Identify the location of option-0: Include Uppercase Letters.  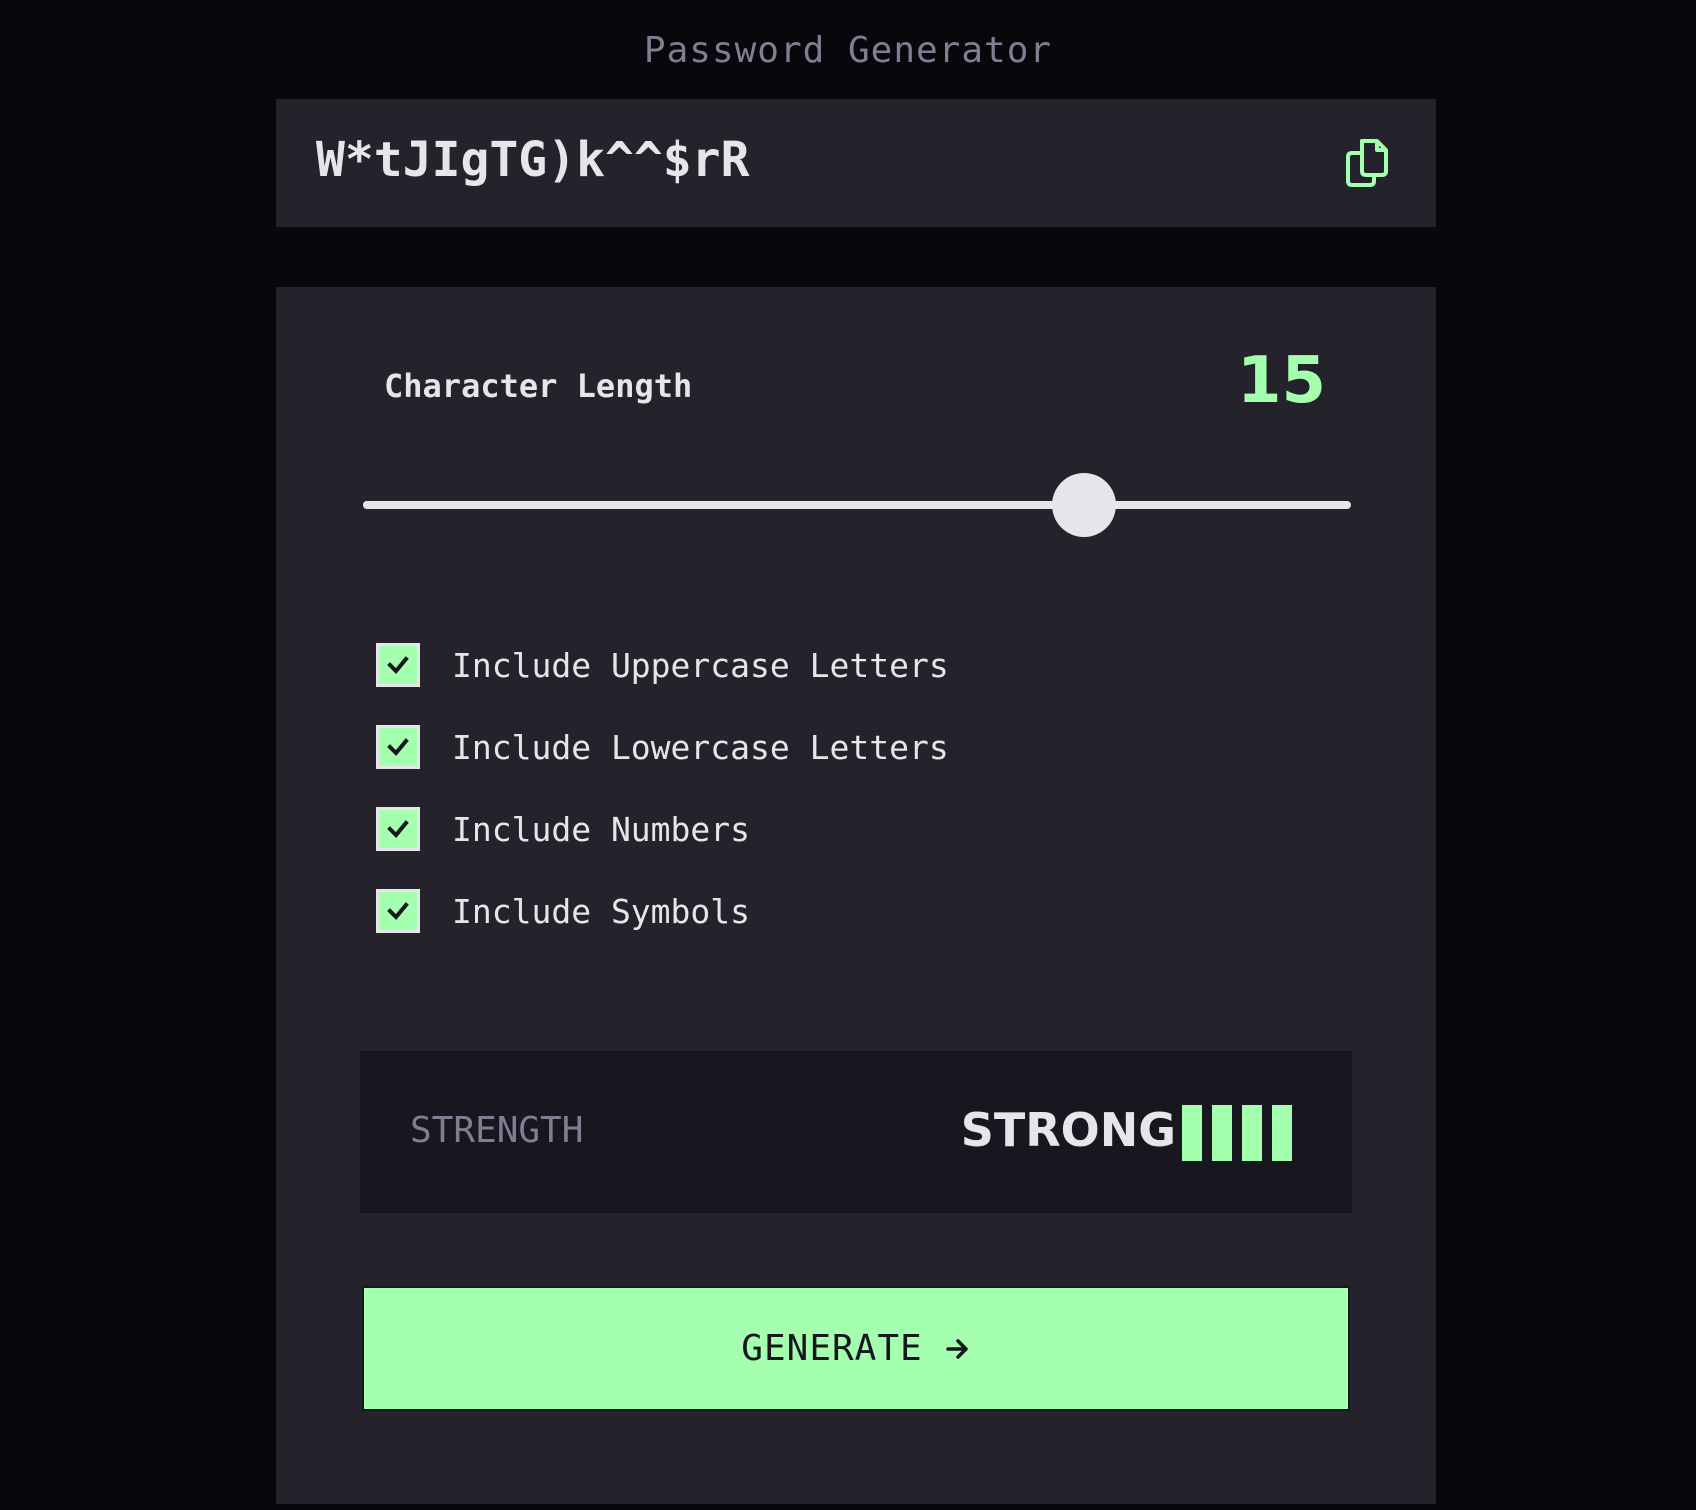
(826, 665).